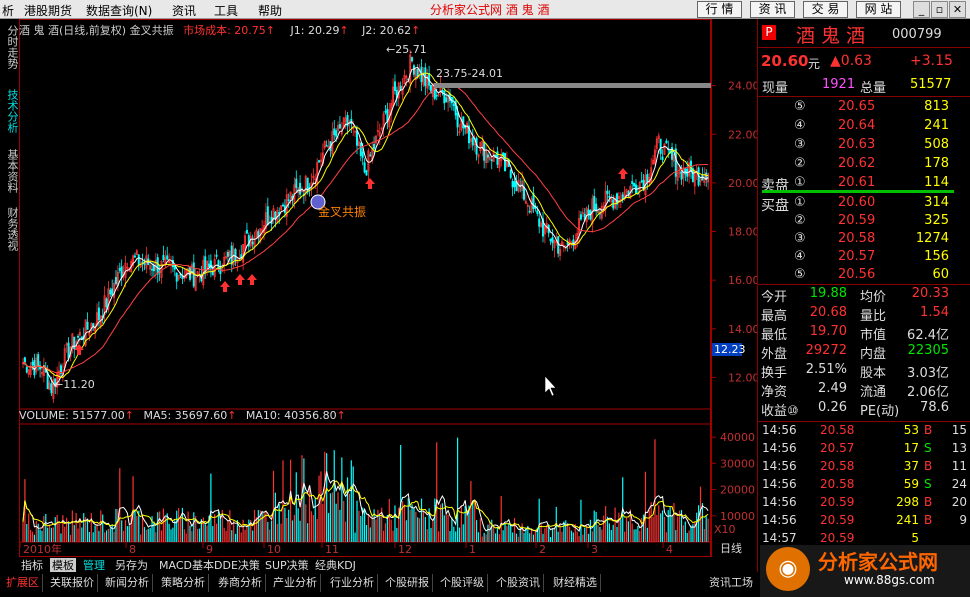 This screenshot has width=970, height=597. What do you see at coordinates (936, 163) in the screenshot?
I see `ask-volume: 178` at bounding box center [936, 163].